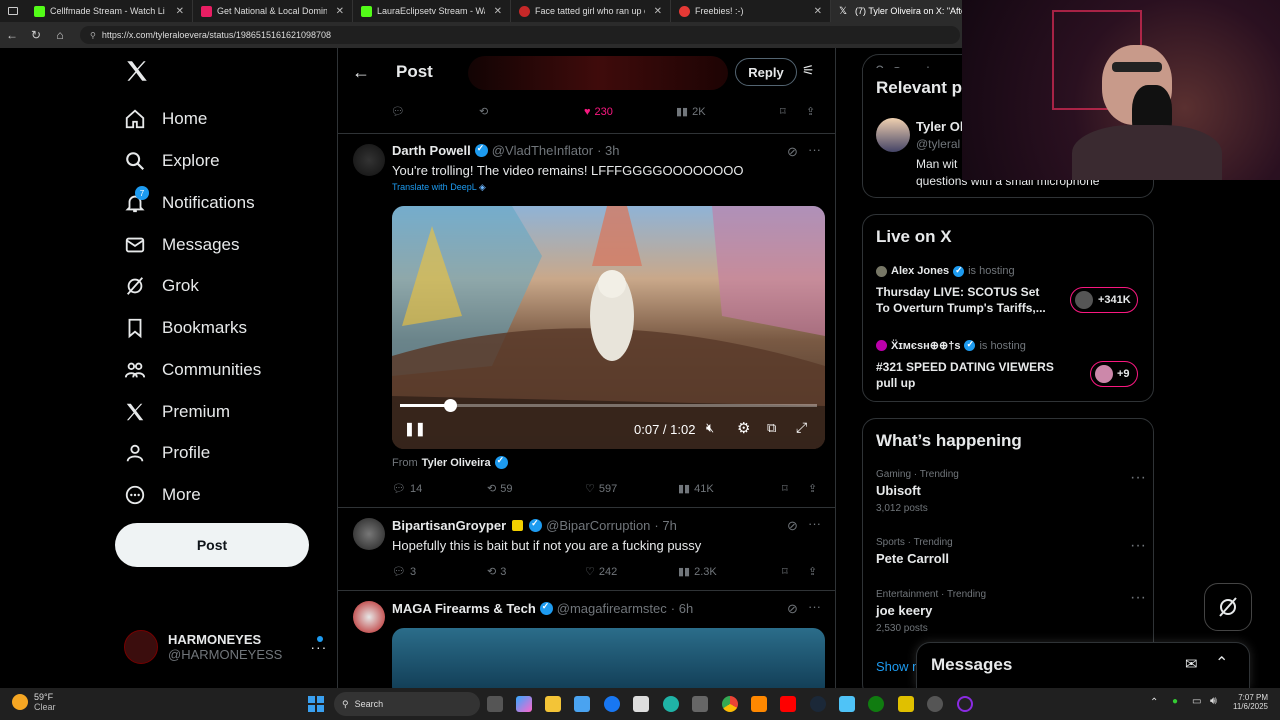 The image size is (1280, 720). Describe the element at coordinates (165, 119) in the screenshot. I see `nav-home: Home` at that location.